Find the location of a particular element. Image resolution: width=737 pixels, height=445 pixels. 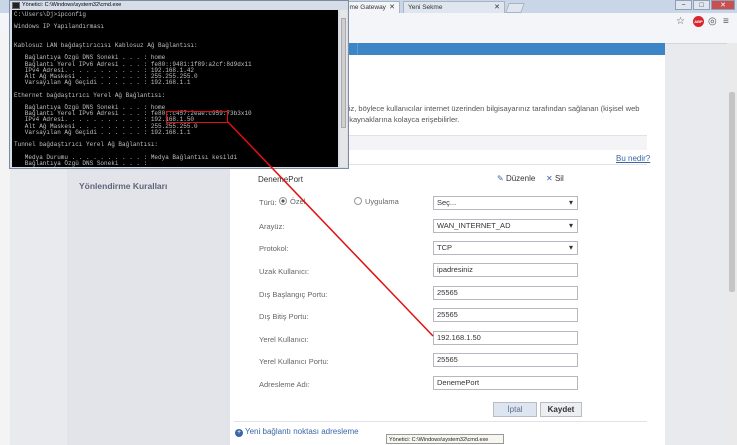

radio-unchecked-icon is located at coordinates (358, 201).